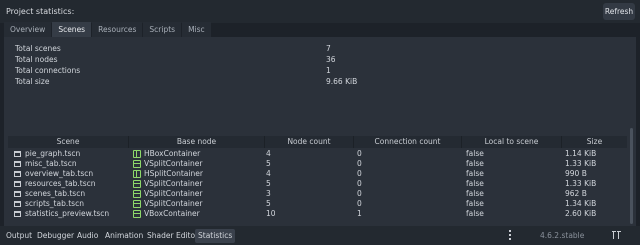 This screenshot has width=640, height=245. Describe the element at coordinates (51, 163) in the screenshot. I see `scene-name: misc_tab.tscn` at that location.